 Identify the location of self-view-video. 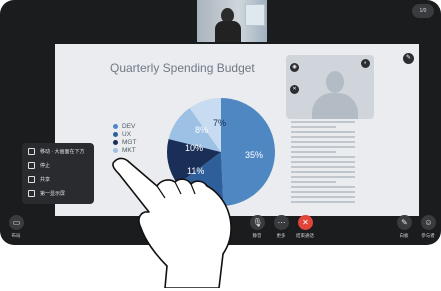
(232, 21).